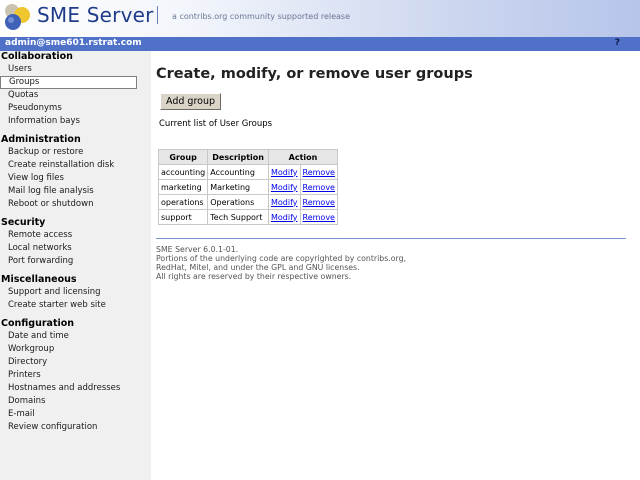  What do you see at coordinates (75, 401) in the screenshot?
I see `sidebar-item-domains: Domains` at bounding box center [75, 401].